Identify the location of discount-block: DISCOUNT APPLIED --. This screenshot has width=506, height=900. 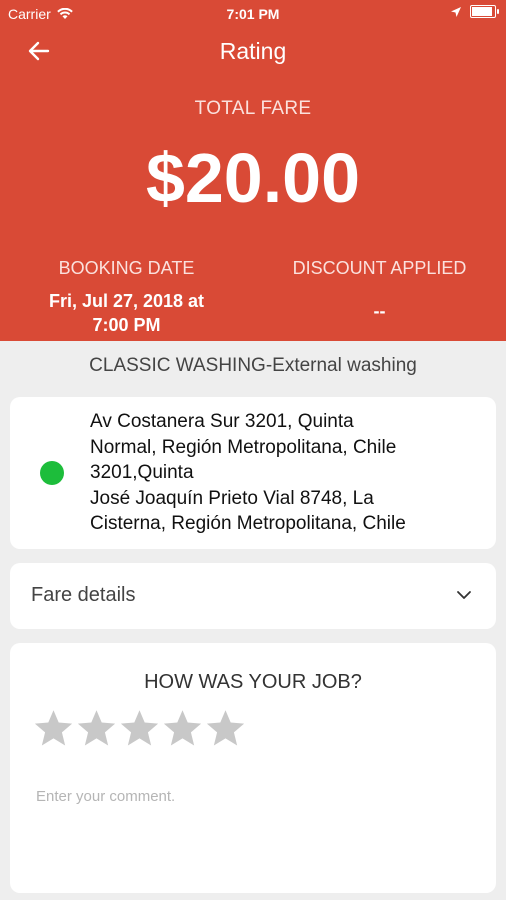
(379, 290).